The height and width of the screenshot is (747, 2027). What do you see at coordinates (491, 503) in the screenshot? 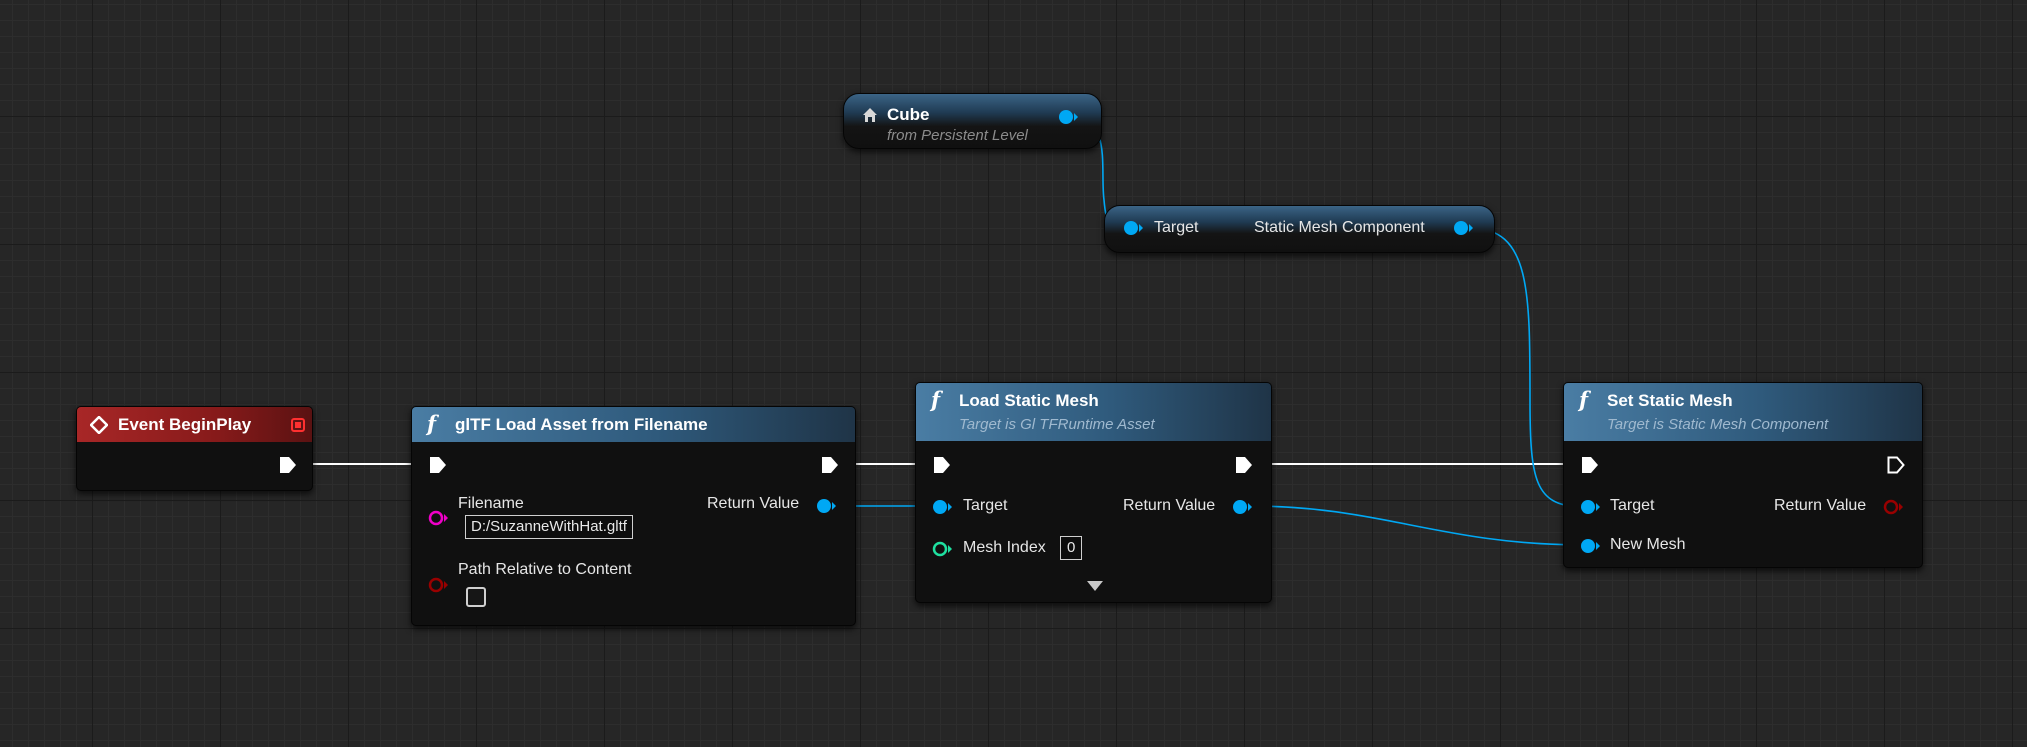
I see `filename-label: Filename` at bounding box center [491, 503].